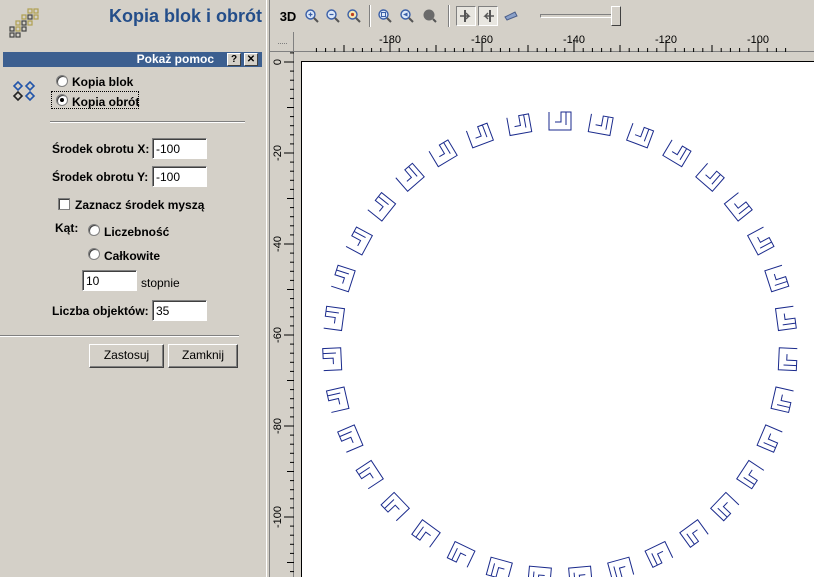  What do you see at coordinates (580, 16) in the screenshot?
I see `zoom-slider-track` at bounding box center [580, 16].